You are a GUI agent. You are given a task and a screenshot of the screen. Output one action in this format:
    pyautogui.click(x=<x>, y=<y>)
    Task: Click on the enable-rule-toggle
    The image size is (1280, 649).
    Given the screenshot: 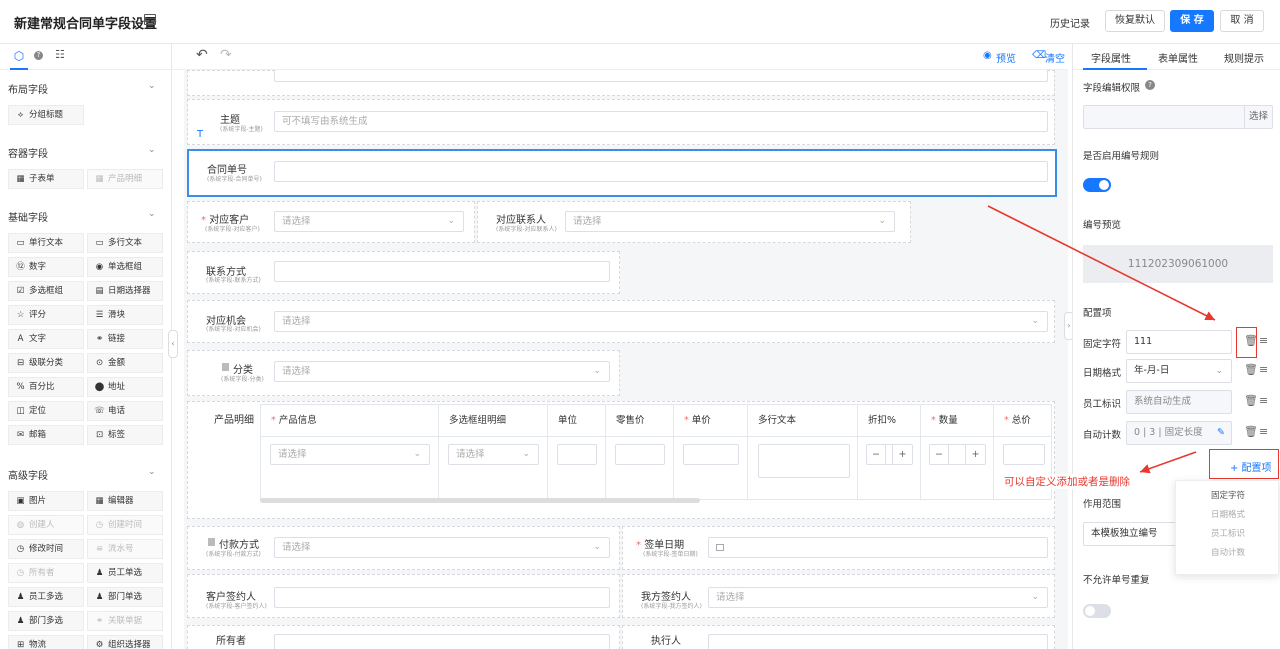 What is the action you would take?
    pyautogui.click(x=1097, y=185)
    